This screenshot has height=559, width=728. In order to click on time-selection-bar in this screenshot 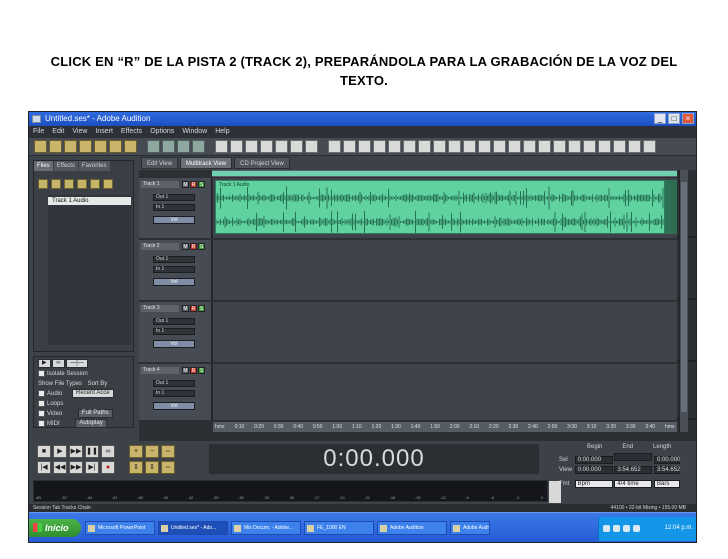, I will do `click(444, 174)`.